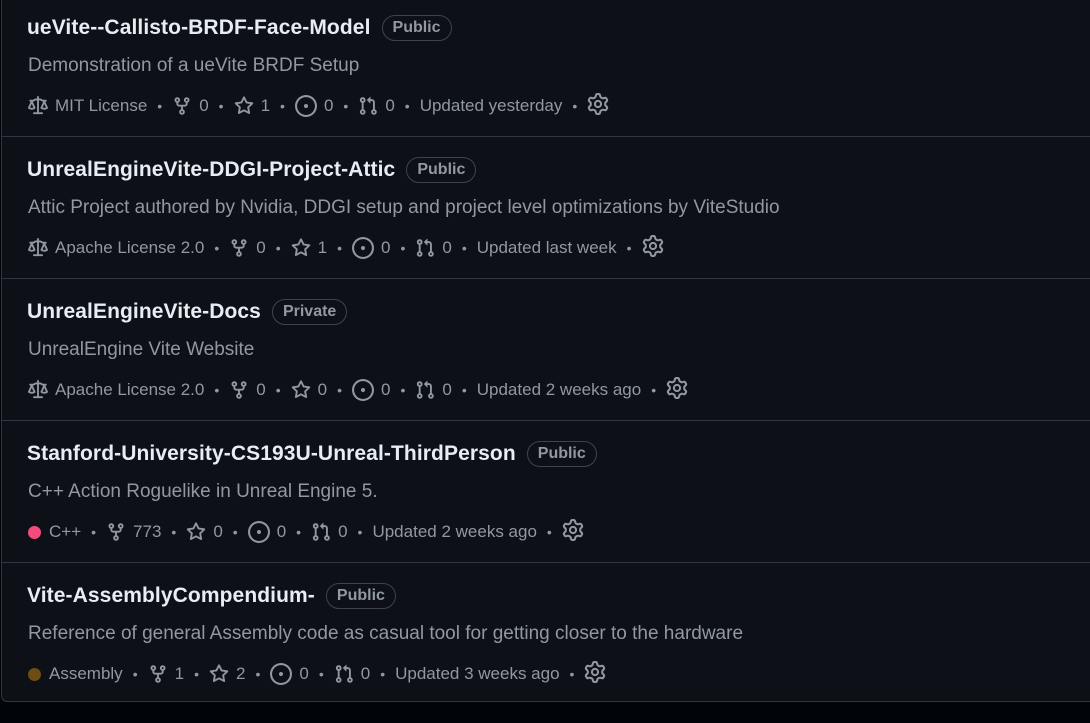 The width and height of the screenshot is (1090, 723). I want to click on repo-title-row: Vite-AssemblyCompendium- Public, so click(211, 596).